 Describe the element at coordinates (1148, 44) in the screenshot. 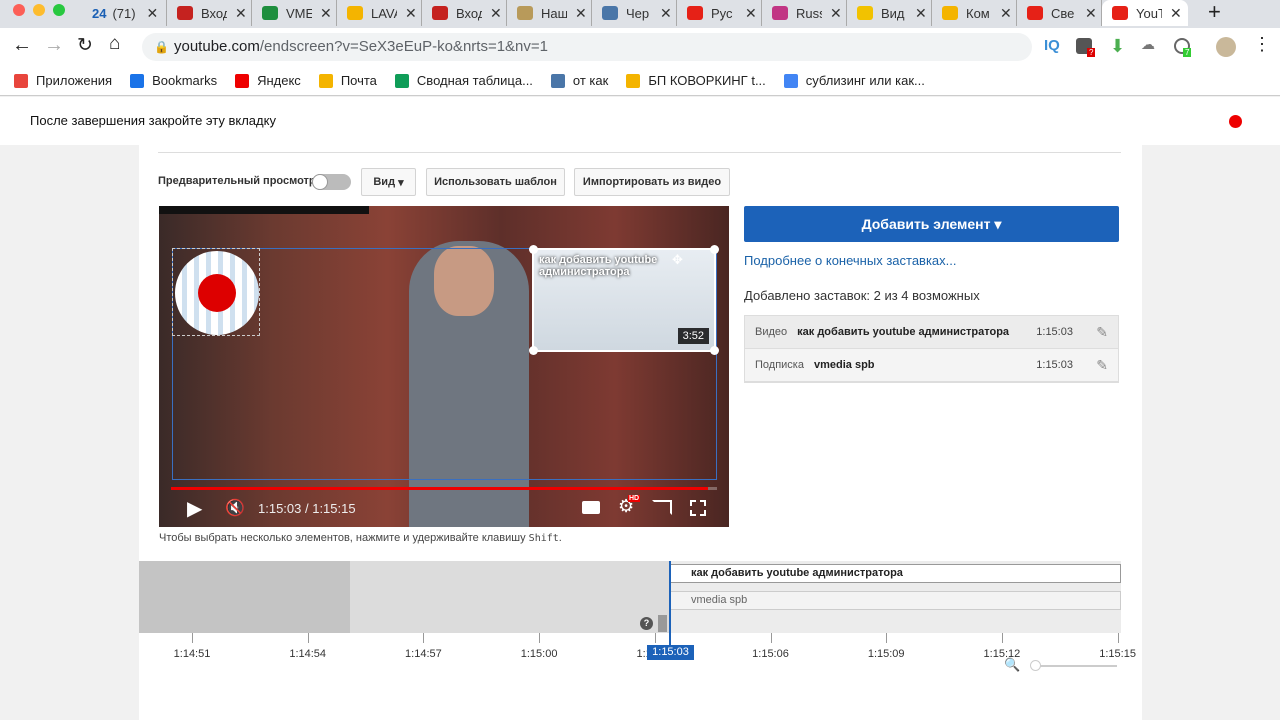

I see `extension-icon: ☁` at that location.